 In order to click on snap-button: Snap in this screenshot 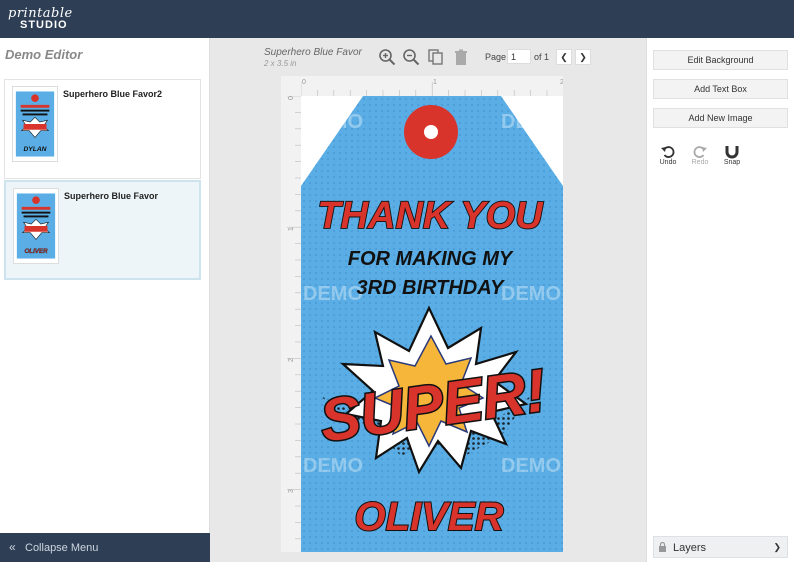, I will do `click(732, 155)`.